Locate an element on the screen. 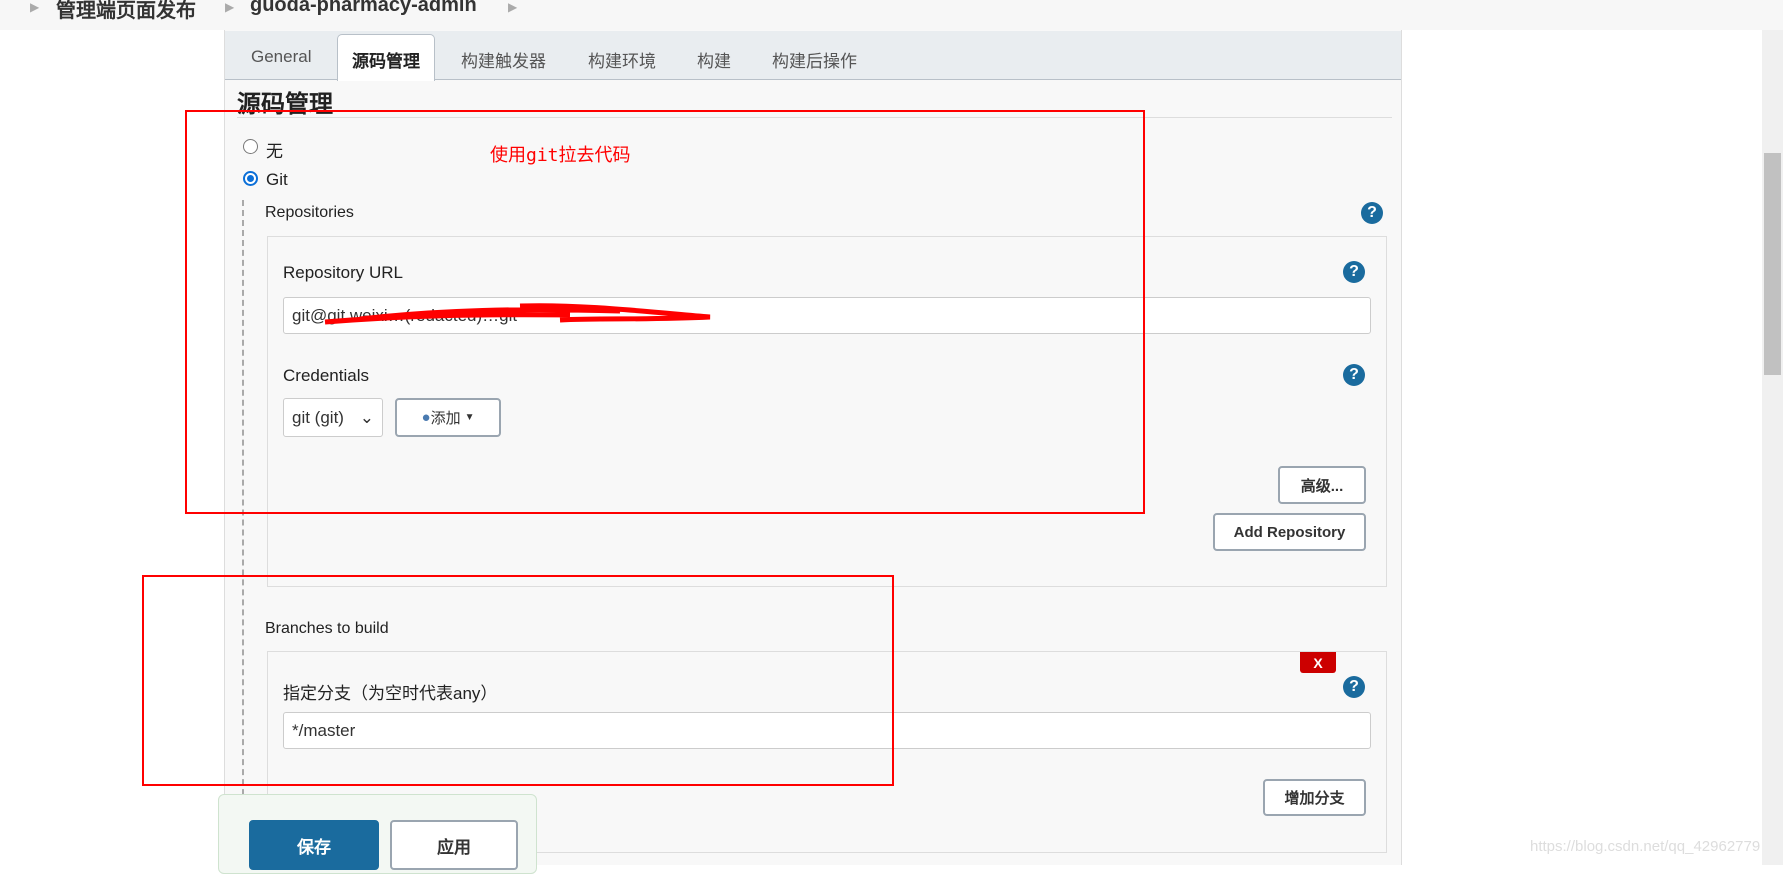  add-branch-button: 增加分支 is located at coordinates (1314, 797).